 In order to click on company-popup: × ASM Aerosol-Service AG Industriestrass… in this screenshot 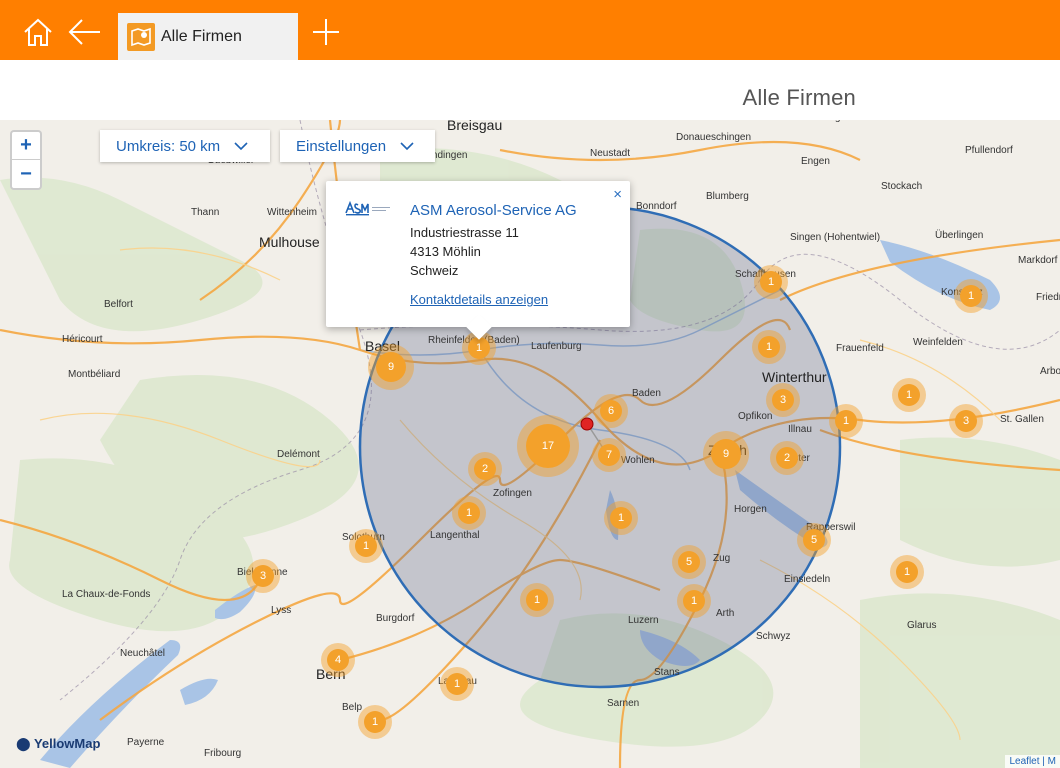, I will do `click(478, 260)`.